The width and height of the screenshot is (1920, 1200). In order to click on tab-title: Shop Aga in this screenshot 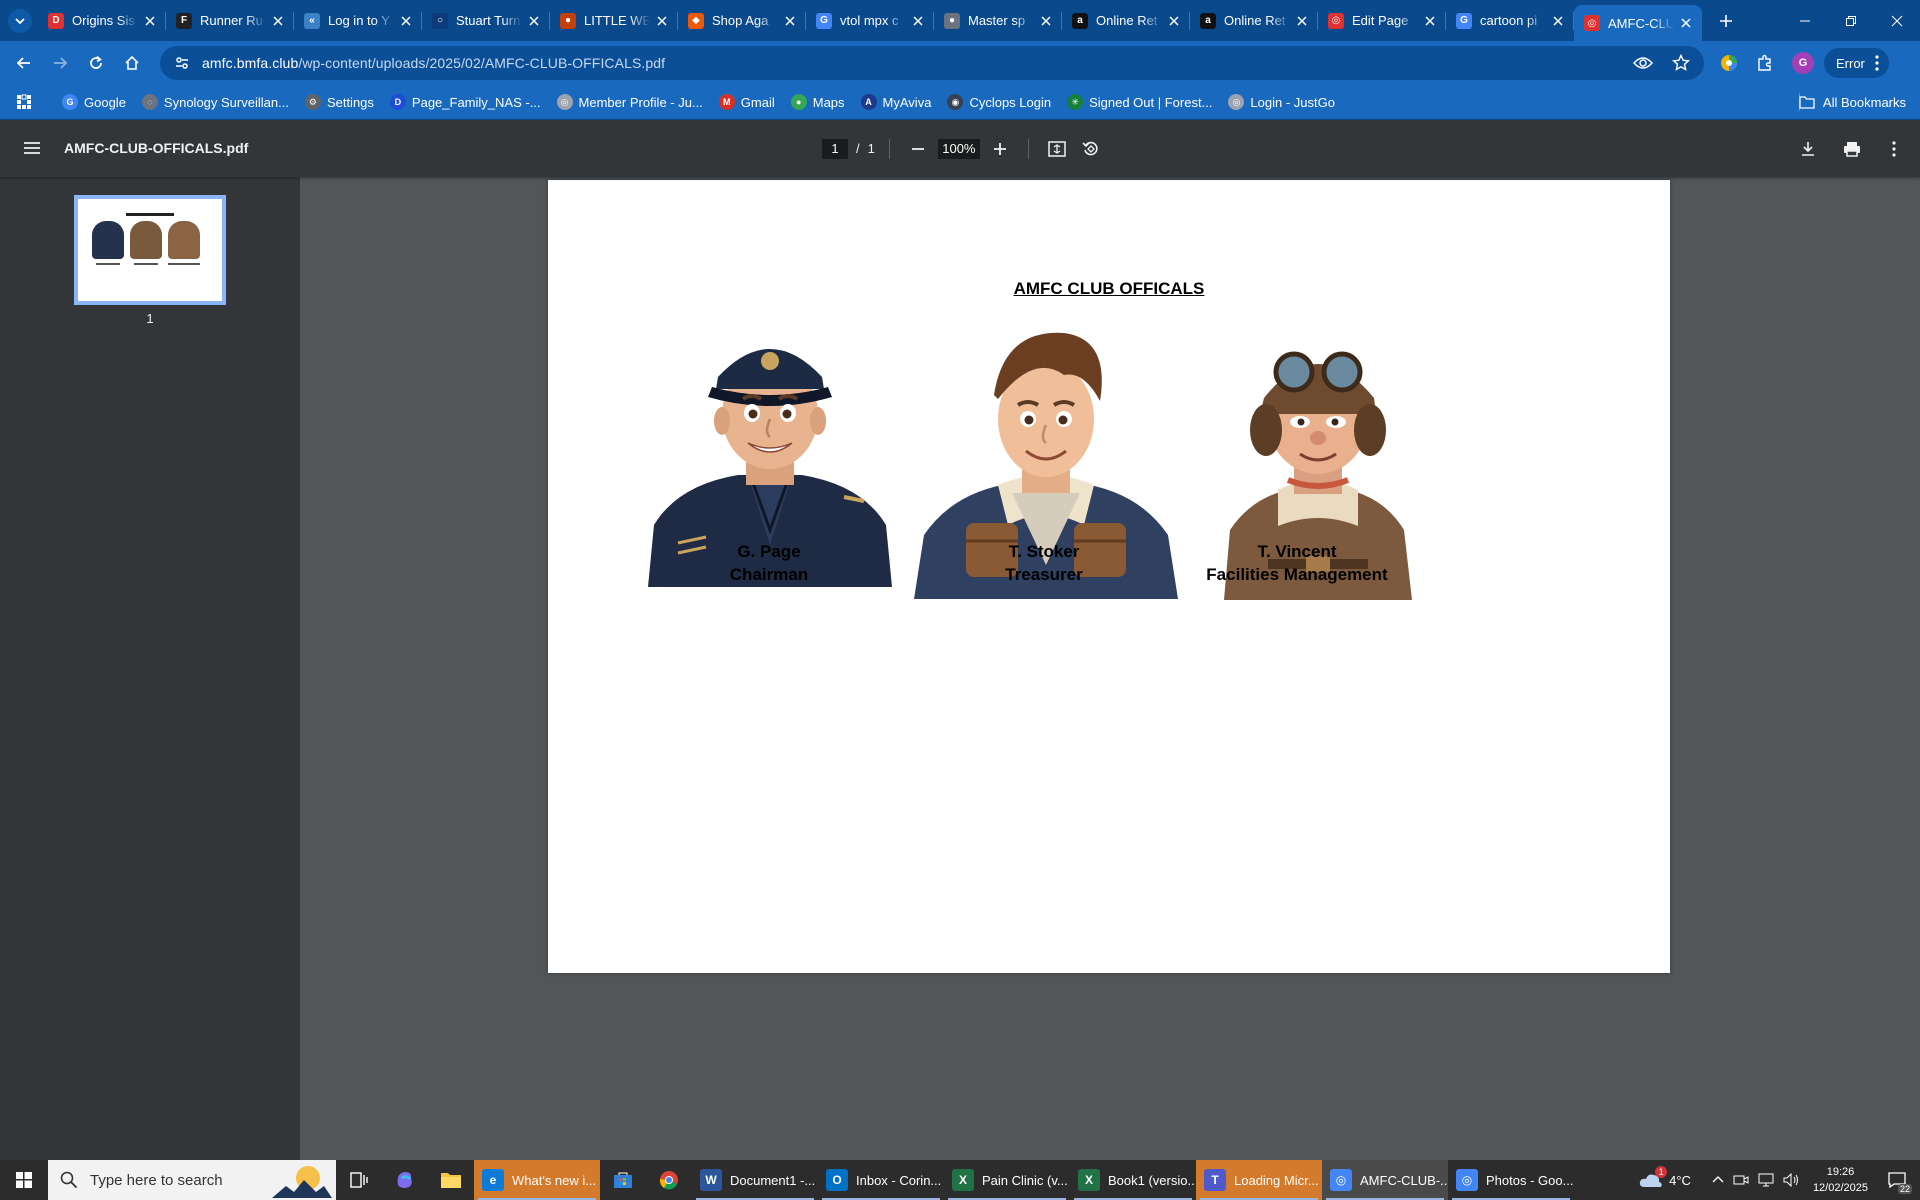, I will do `click(740, 20)`.